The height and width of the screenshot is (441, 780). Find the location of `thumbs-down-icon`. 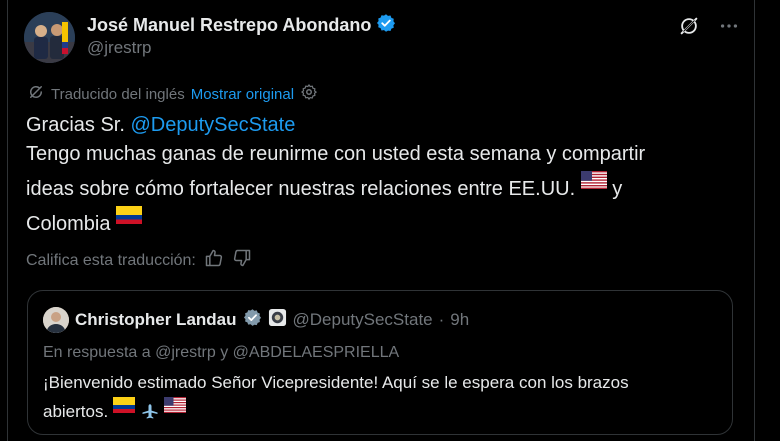

thumbs-down-icon is located at coordinates (242, 260).